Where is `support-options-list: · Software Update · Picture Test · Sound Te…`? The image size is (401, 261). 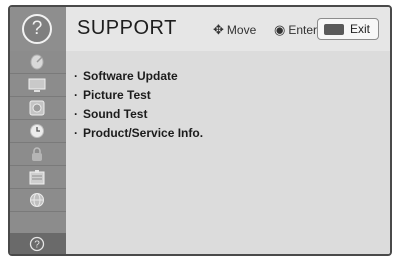
support-options-list: · Software Update · Picture Test · Sound Te… is located at coordinates (138, 105).